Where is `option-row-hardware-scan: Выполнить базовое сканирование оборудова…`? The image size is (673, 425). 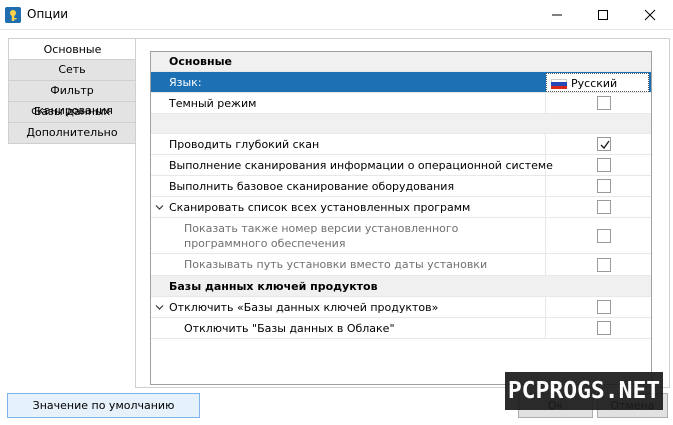
option-row-hardware-scan: Выполнить базовое сканирование оборудова… is located at coordinates (401, 186).